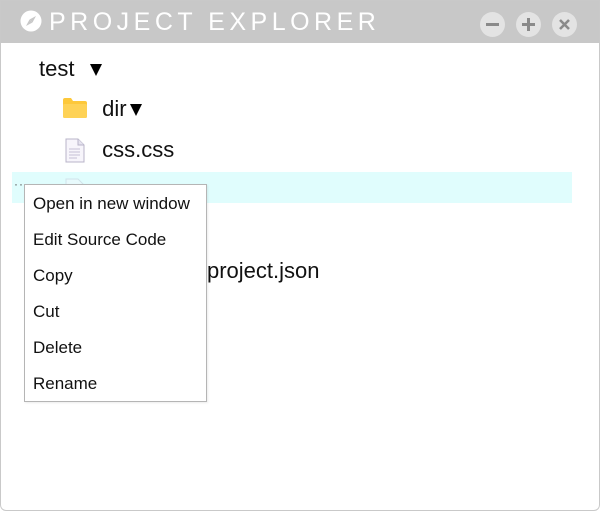 This screenshot has width=603, height=514. Describe the element at coordinates (31, 21) in the screenshot. I see `compass-icon` at that location.